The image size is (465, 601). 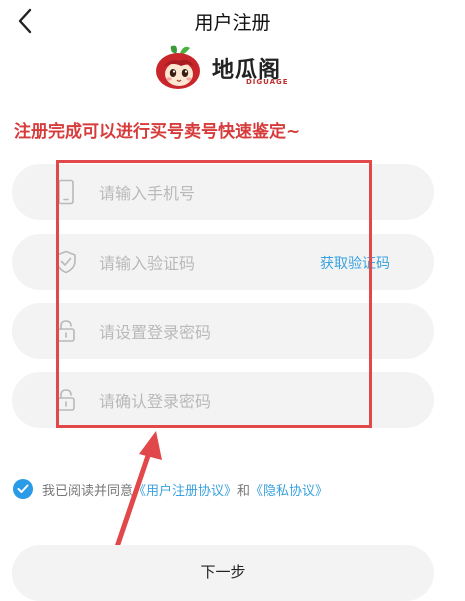 I want to click on header: 用户注册, so click(x=232, y=22).